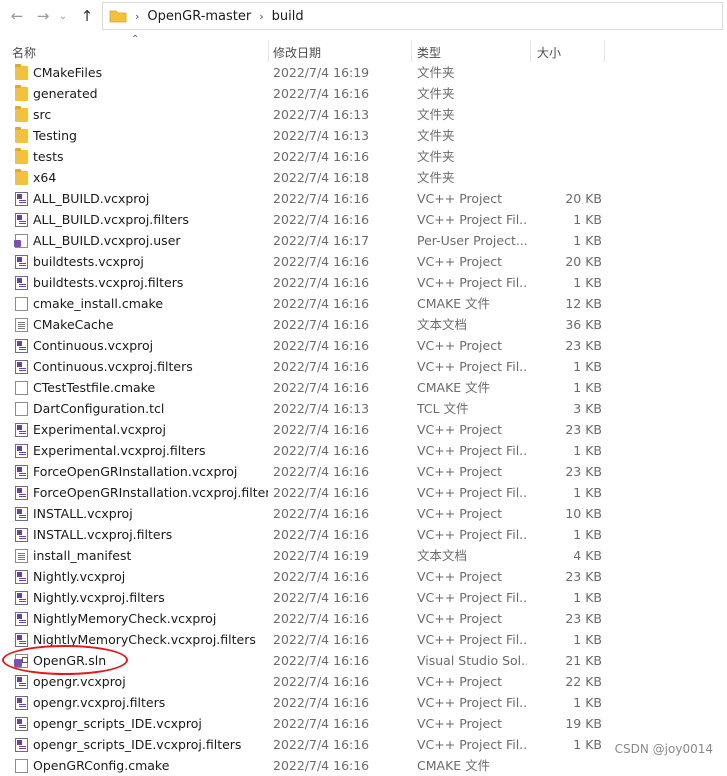 This screenshot has width=727, height=776. I want to click on file-name: Experimental.vcxproj, so click(99, 429).